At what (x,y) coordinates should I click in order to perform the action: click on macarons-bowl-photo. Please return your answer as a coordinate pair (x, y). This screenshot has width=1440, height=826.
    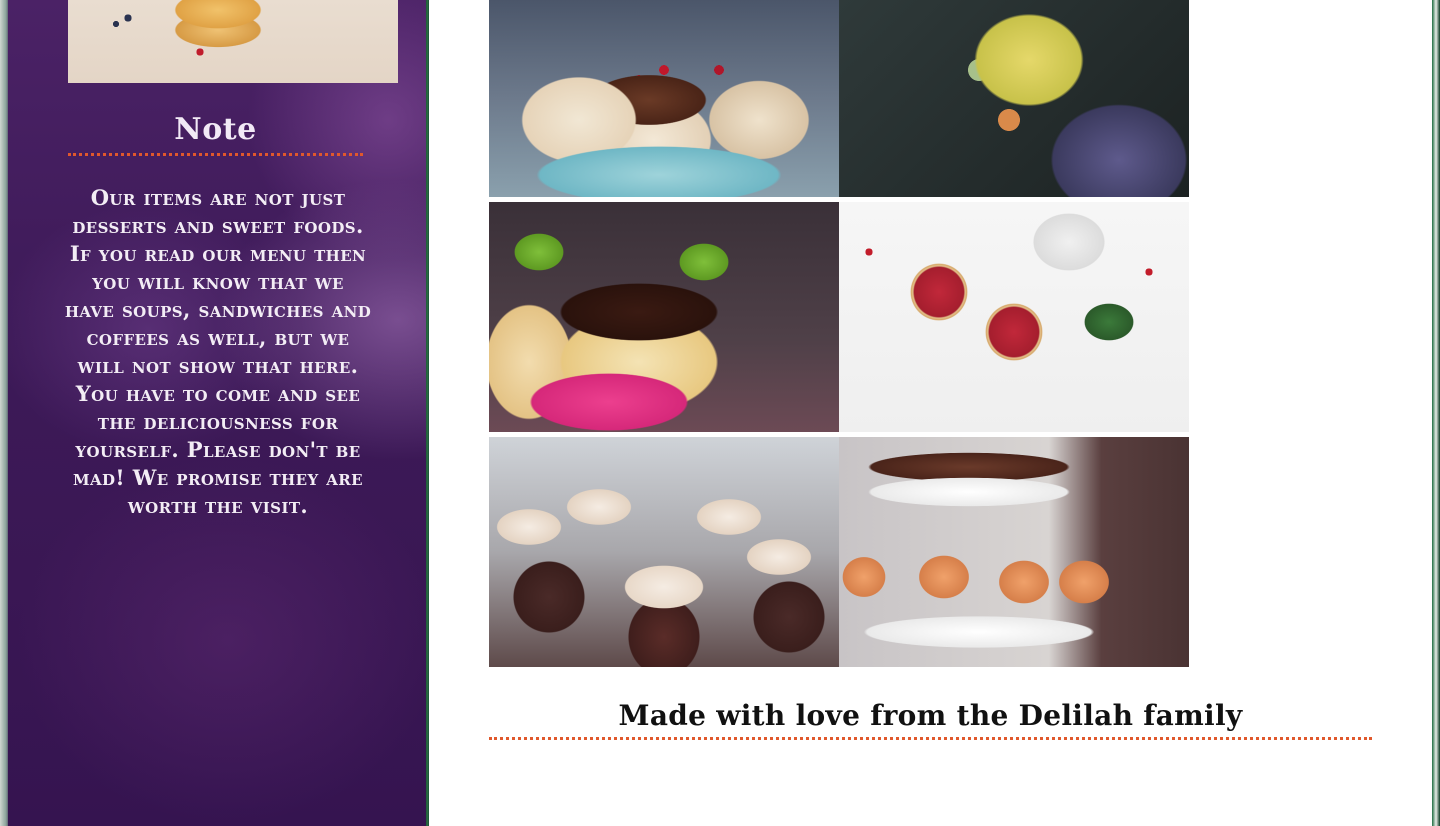
    Looking at the image, I should click on (1014, 98).